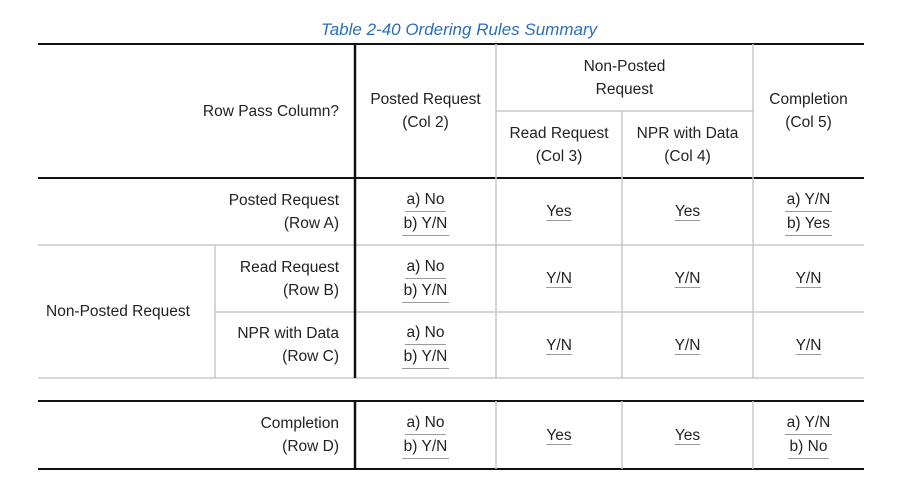 The width and height of the screenshot is (918, 478). Describe the element at coordinates (559, 345) in the screenshot. I see `row-c-col3: Y/N` at that location.